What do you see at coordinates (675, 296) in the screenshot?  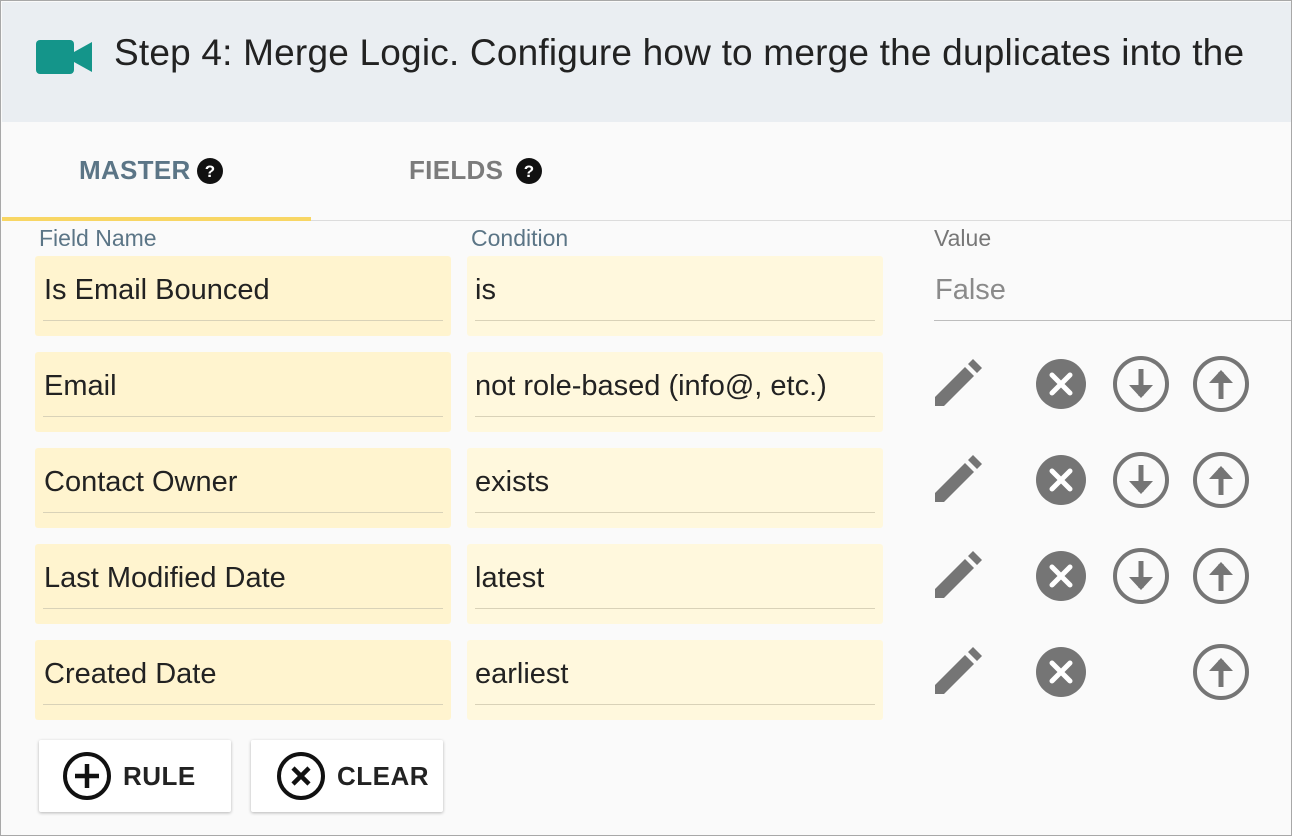 I see `condition-select: is` at bounding box center [675, 296].